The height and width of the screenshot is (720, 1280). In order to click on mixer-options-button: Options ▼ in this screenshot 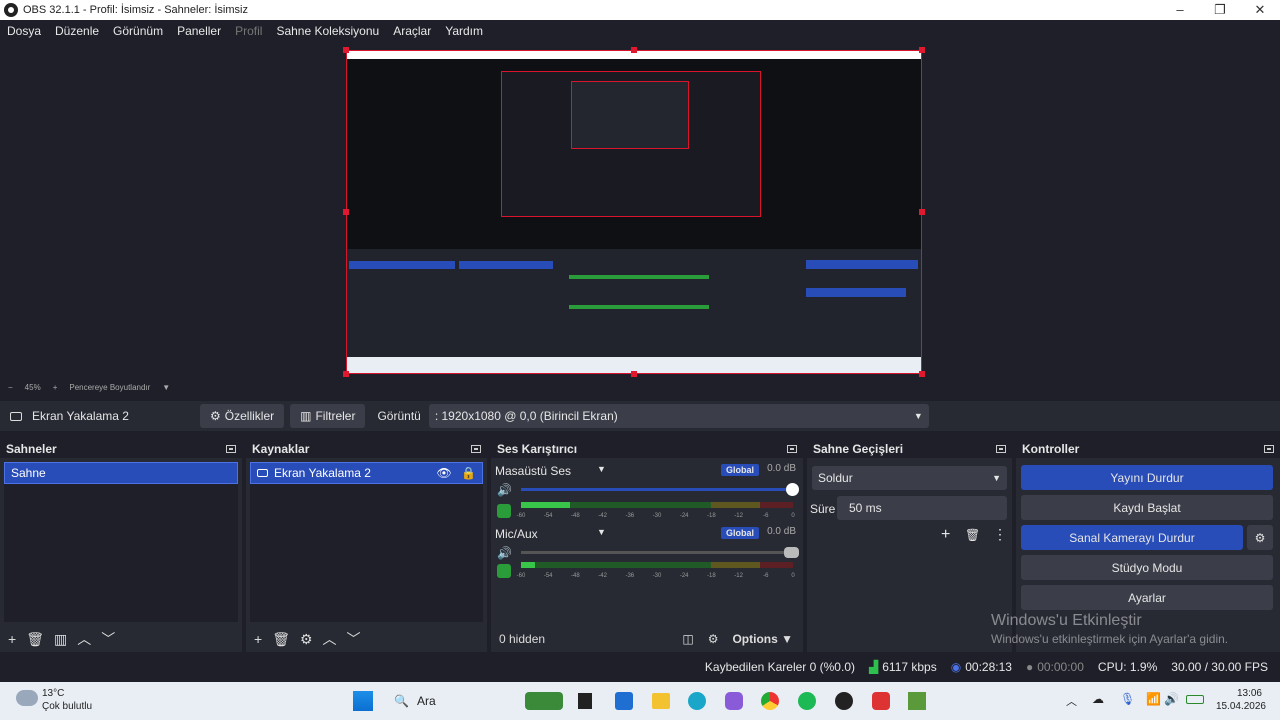, I will do `click(762, 639)`.